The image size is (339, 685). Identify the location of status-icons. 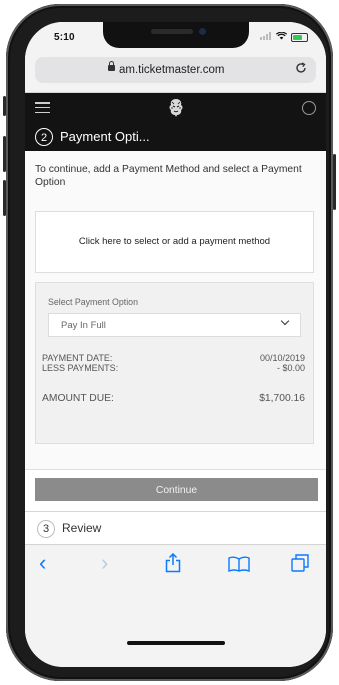
(284, 36).